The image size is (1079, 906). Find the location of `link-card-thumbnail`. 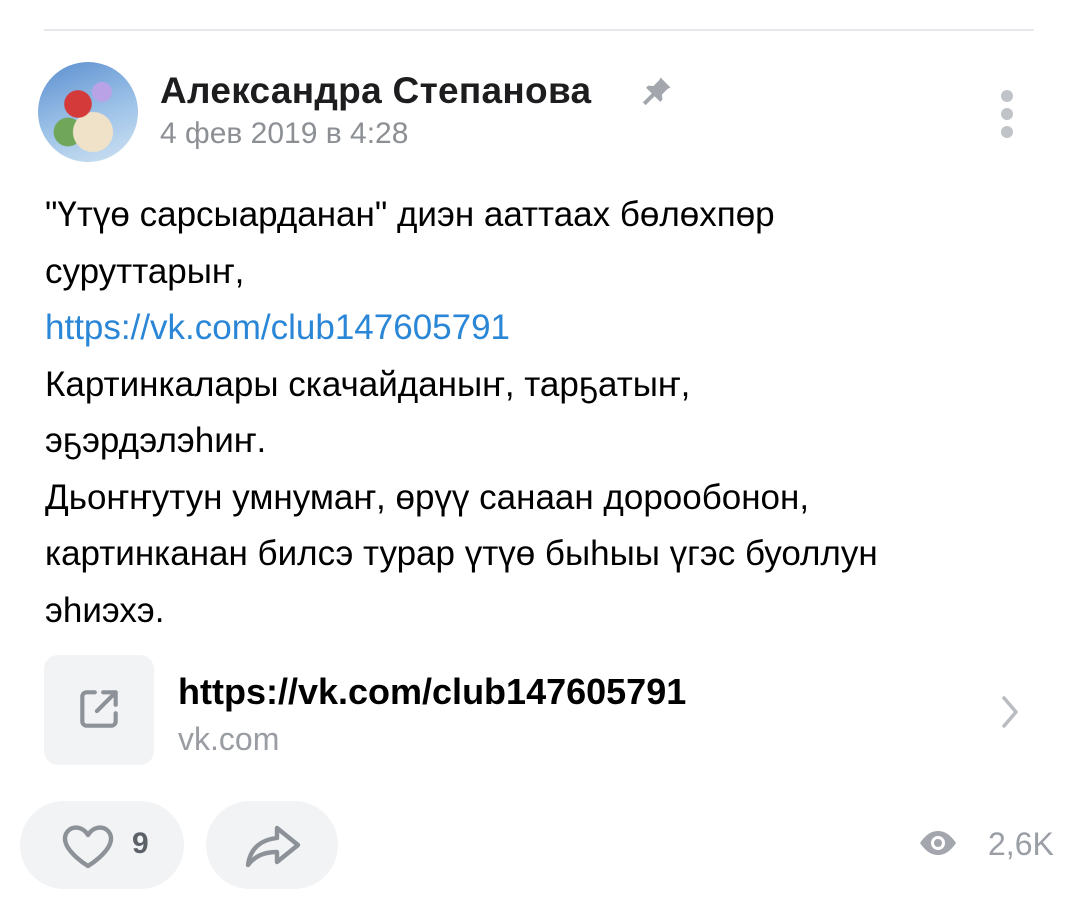

link-card-thumbnail is located at coordinates (99, 710).